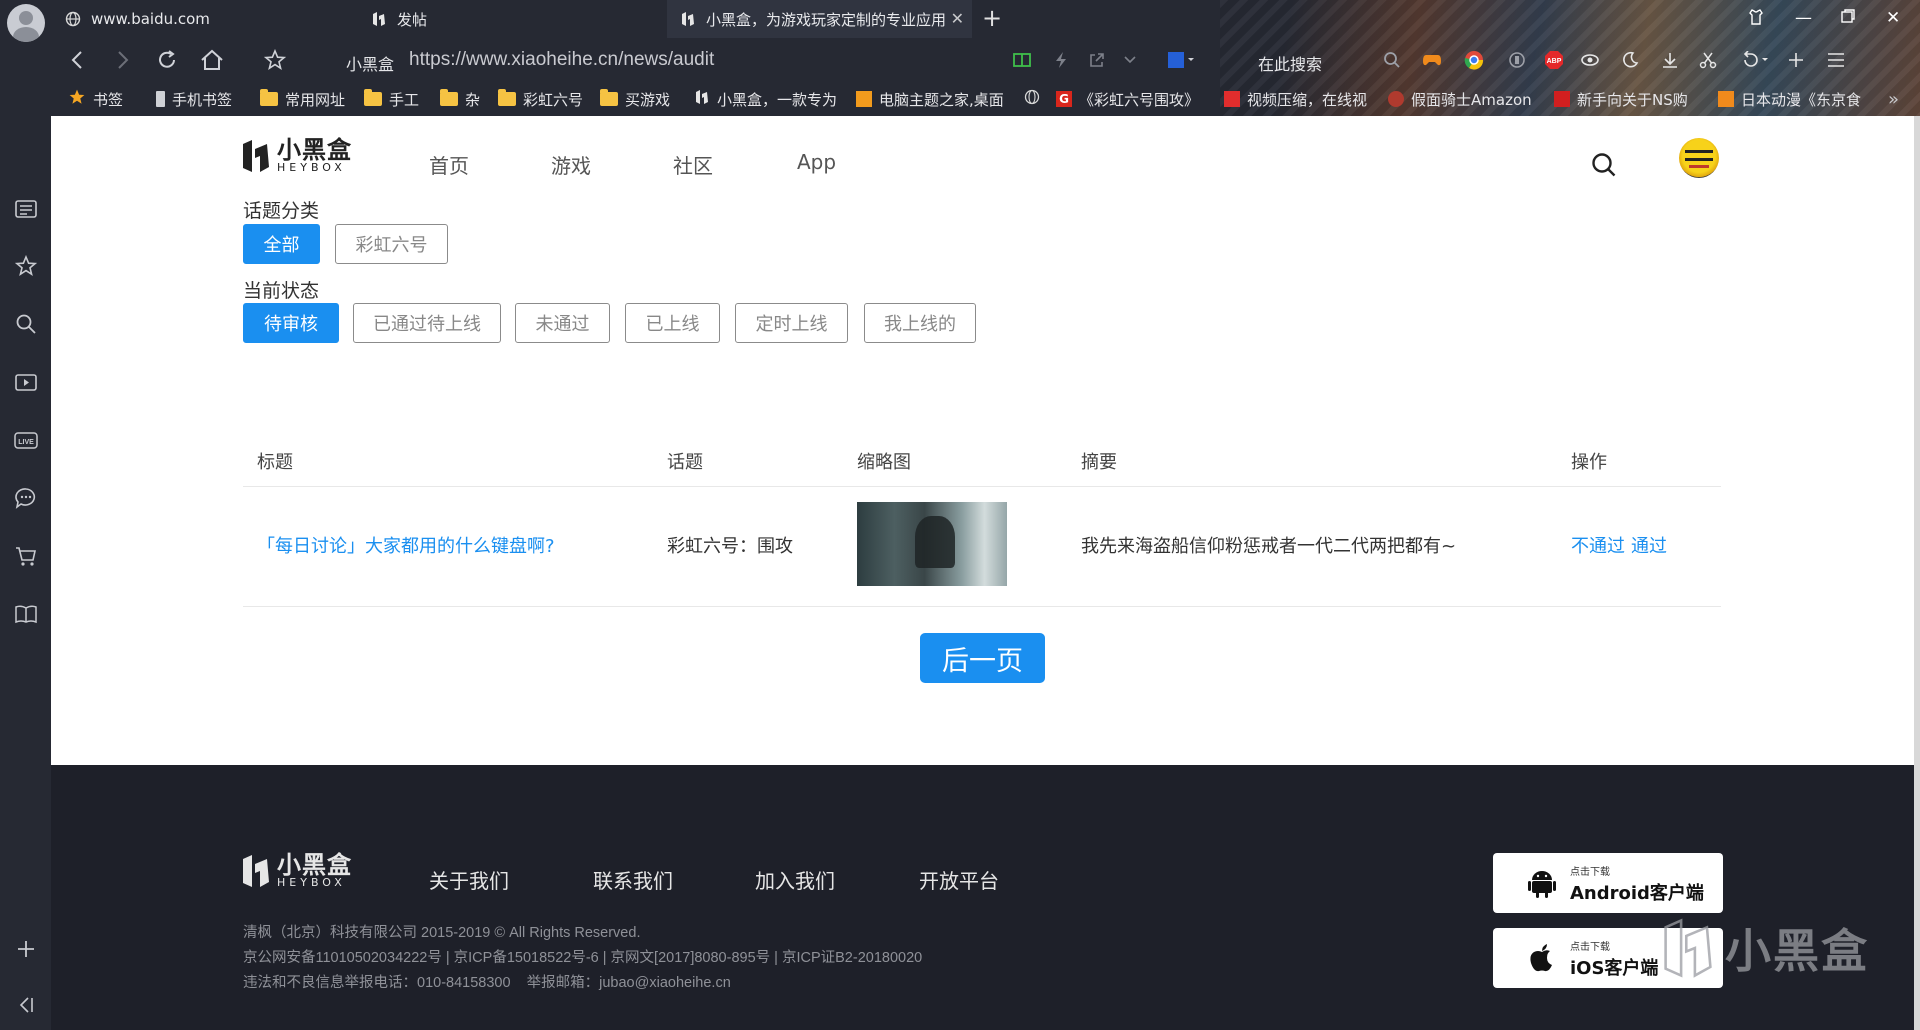 The height and width of the screenshot is (1030, 1920). Describe the element at coordinates (1127, 99) in the screenshot. I see `bookmark-item: G 《彩虹六号围攻》` at that location.